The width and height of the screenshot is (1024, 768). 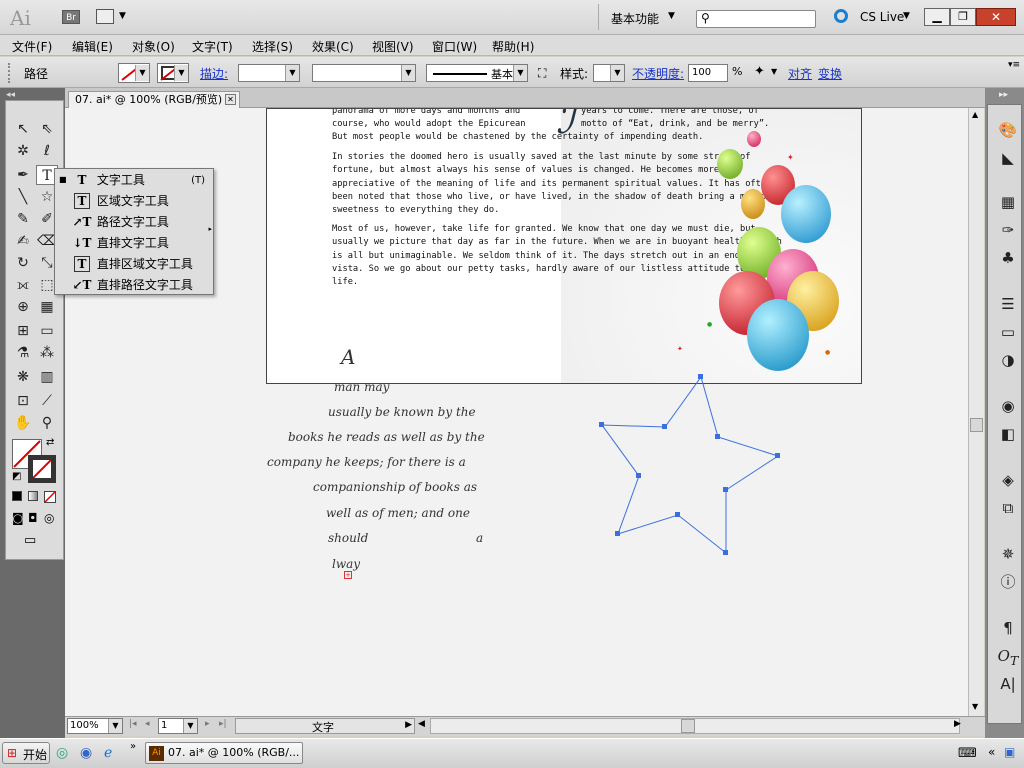 I want to click on previous-artboard-icon: ◂, so click(x=147, y=724).